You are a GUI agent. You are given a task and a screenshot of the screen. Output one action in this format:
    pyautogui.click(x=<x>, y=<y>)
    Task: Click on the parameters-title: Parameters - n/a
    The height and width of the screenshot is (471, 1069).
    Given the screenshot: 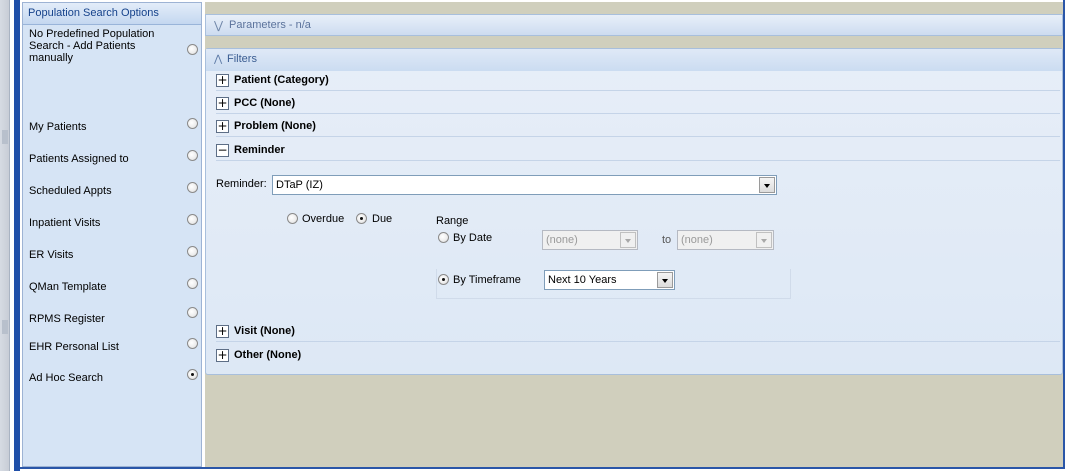 What is the action you would take?
    pyautogui.click(x=270, y=25)
    